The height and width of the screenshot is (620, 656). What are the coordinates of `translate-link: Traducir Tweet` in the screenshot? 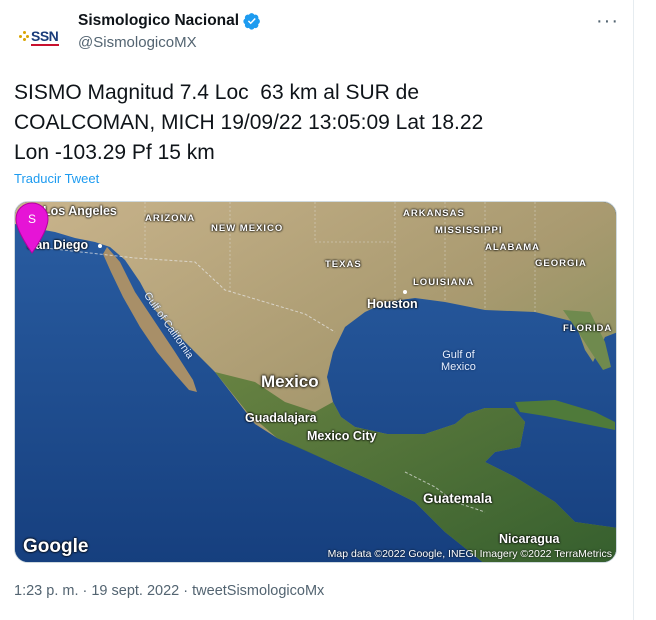 It's located at (56, 178).